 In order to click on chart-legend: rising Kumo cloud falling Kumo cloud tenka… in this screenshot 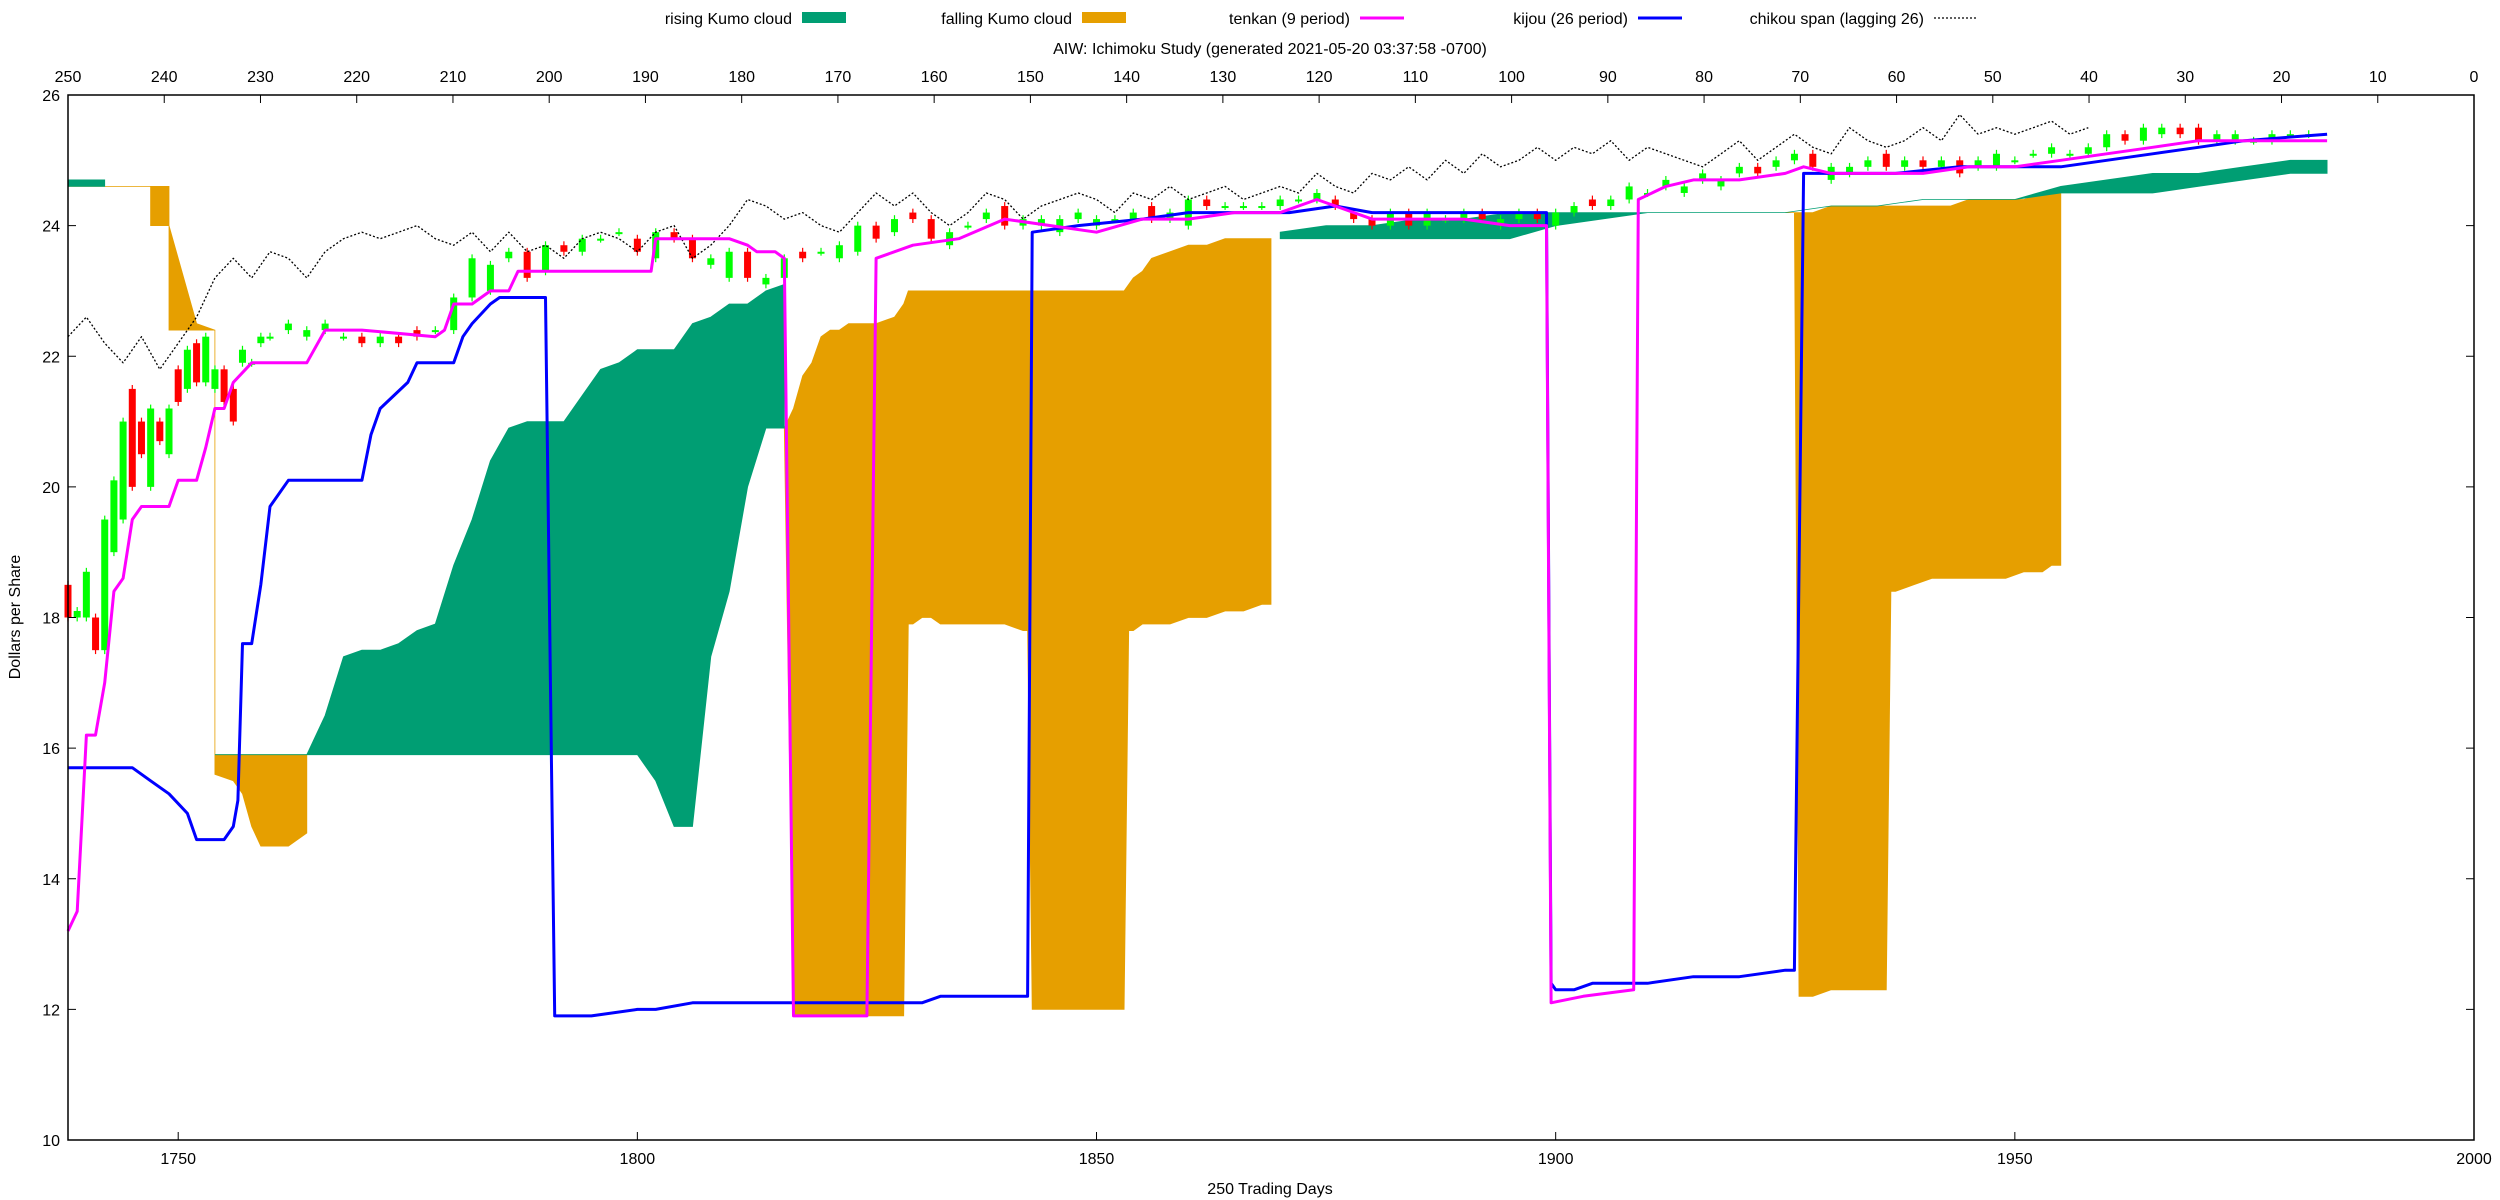, I will do `click(1321, 19)`.